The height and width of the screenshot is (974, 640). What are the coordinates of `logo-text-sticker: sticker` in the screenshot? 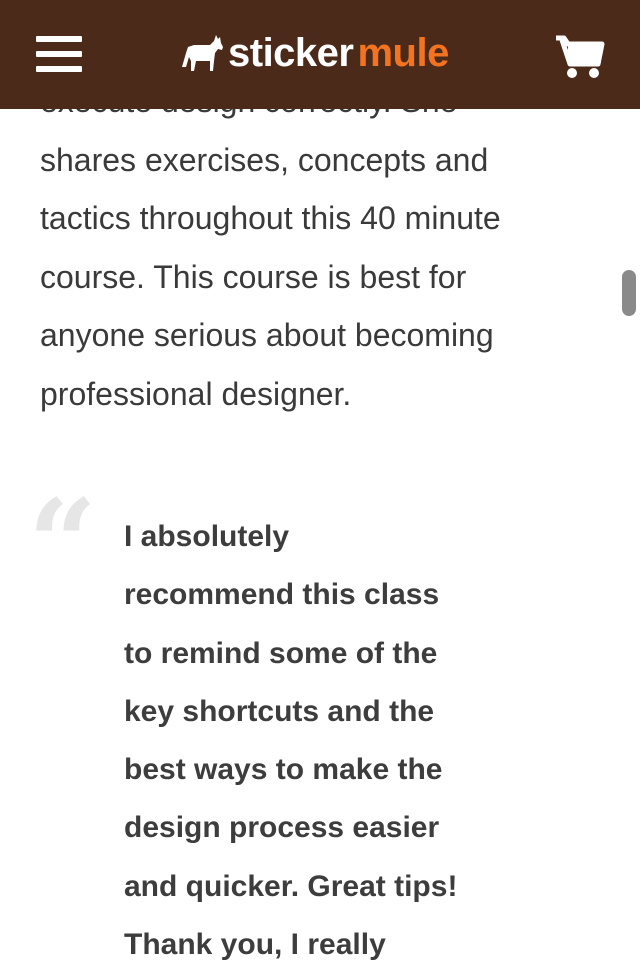 It's located at (291, 53).